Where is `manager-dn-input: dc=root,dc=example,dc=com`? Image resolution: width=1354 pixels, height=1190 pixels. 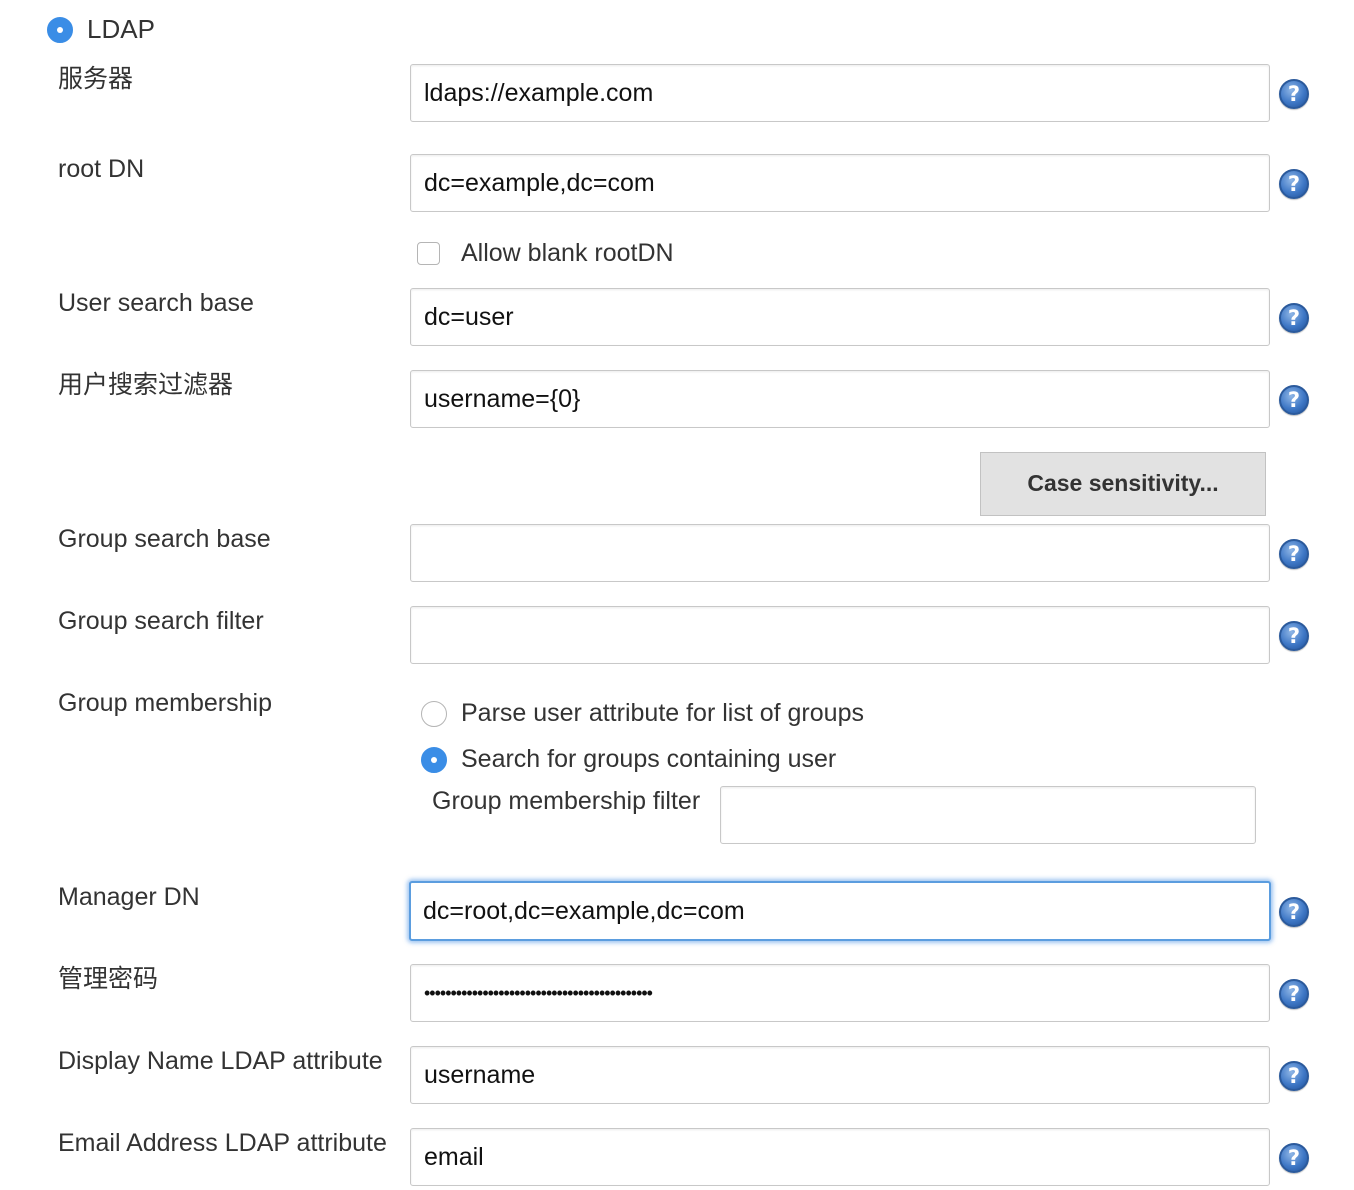
manager-dn-input: dc=root,dc=example,dc=com is located at coordinates (840, 911).